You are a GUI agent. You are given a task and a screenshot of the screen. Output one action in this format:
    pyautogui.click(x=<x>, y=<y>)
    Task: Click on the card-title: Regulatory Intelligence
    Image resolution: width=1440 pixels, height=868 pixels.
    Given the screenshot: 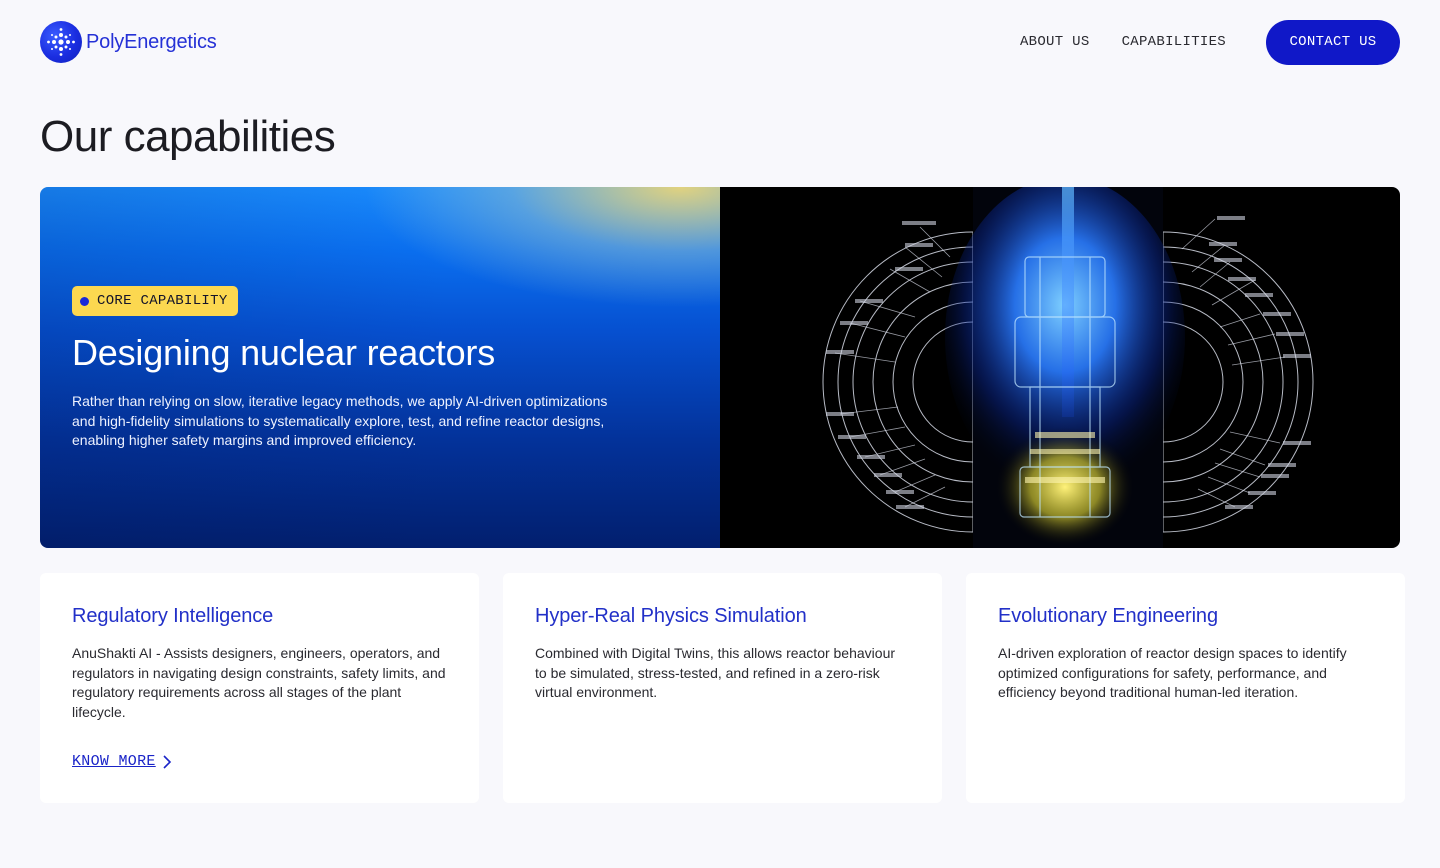 What is the action you would take?
    pyautogui.click(x=173, y=616)
    